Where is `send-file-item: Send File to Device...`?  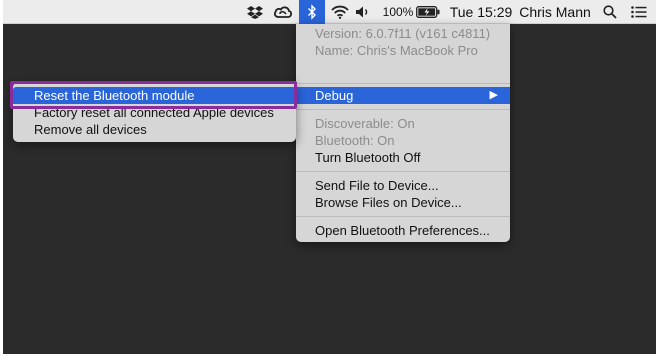 send-file-item: Send File to Device... is located at coordinates (403, 185).